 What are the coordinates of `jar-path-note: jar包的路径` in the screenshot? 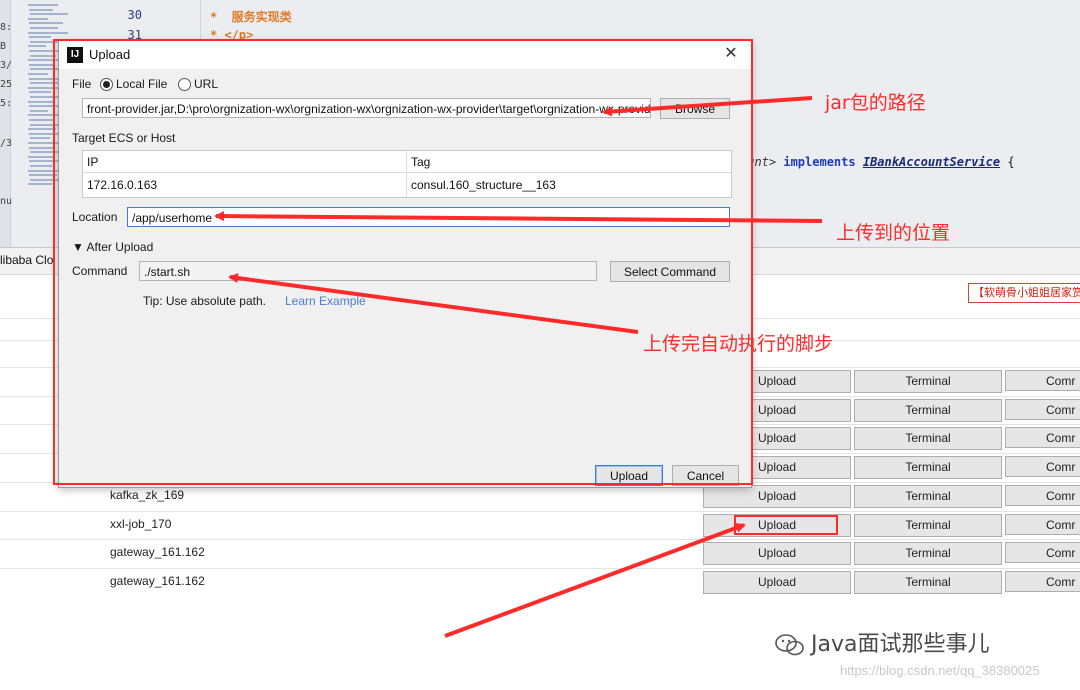 It's located at (875, 103).